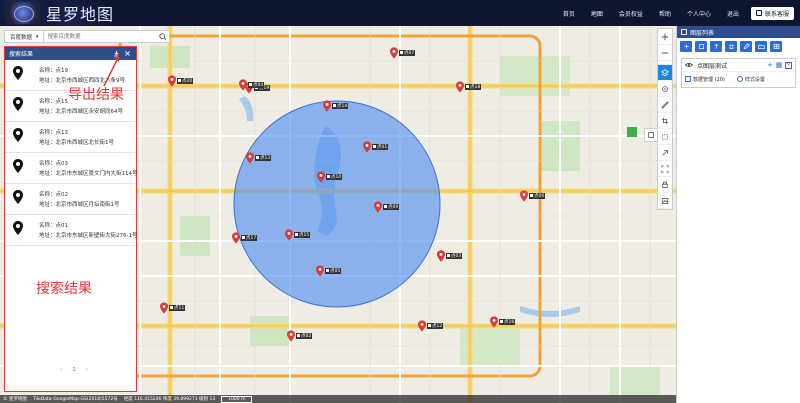 This screenshot has width=800, height=403. I want to click on print-tool-button, so click(665, 185).